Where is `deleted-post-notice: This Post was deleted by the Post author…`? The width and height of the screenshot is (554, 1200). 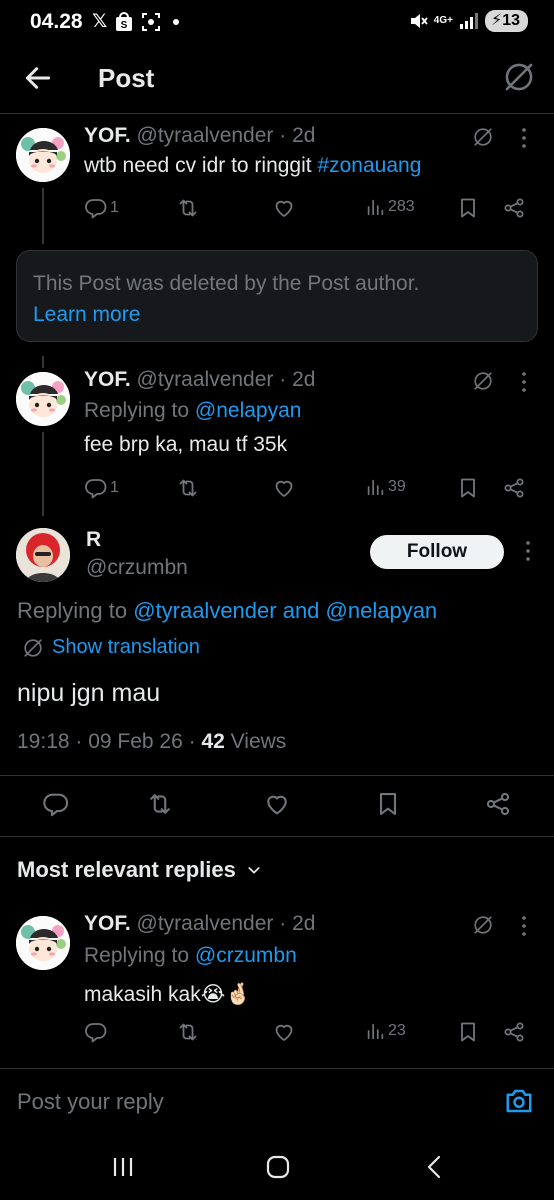 deleted-post-notice: This Post was deleted by the Post author… is located at coordinates (277, 296).